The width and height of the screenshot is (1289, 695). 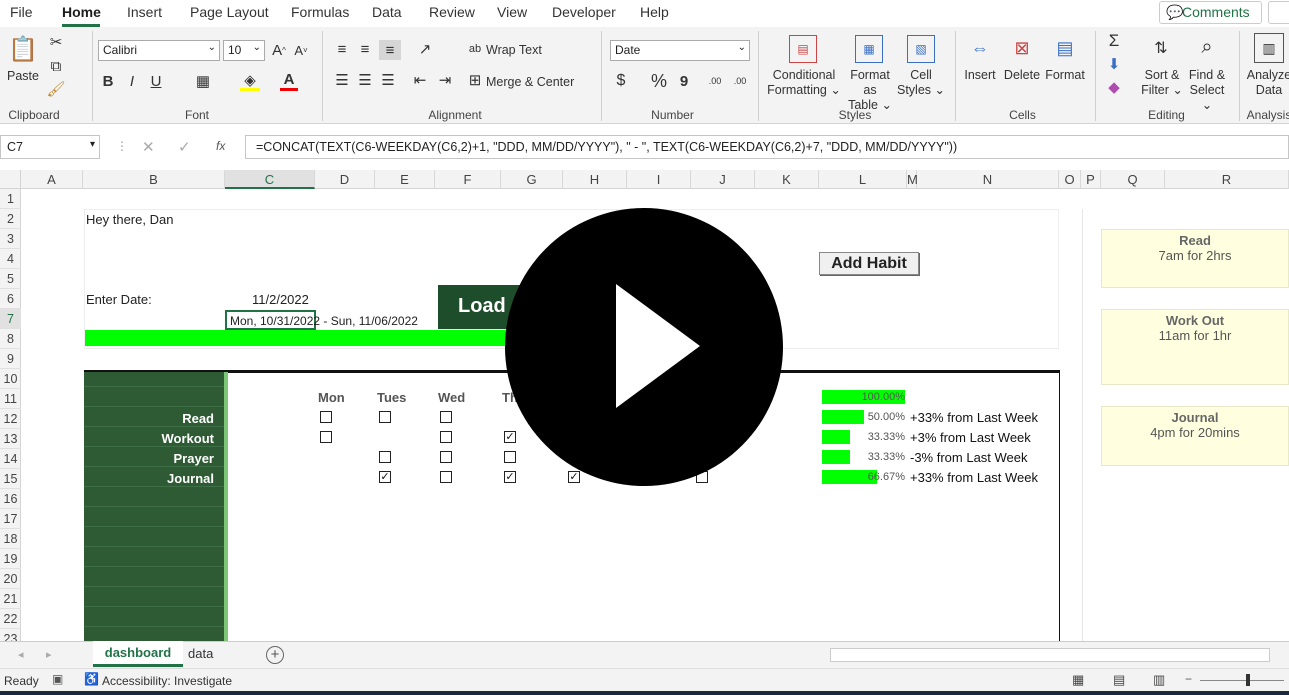 I want to click on borders-icon: ▦, so click(x=203, y=81).